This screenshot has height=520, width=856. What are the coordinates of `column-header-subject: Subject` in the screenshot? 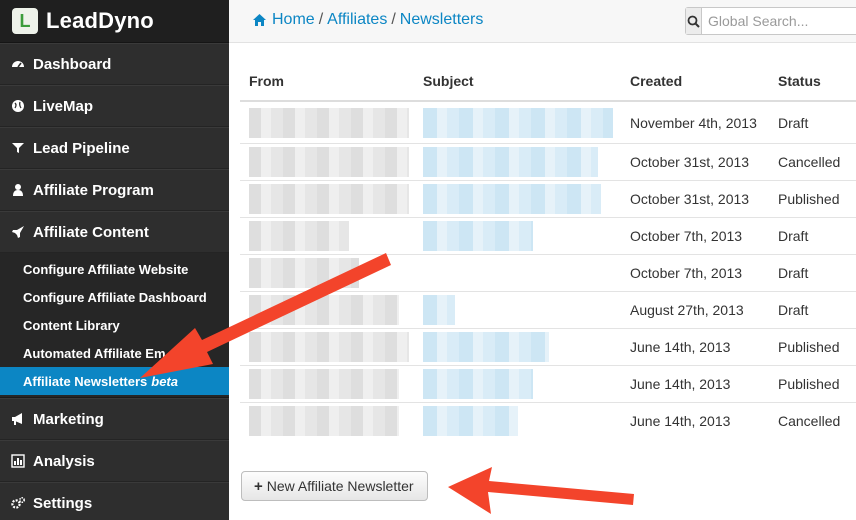 It's located at (517, 82).